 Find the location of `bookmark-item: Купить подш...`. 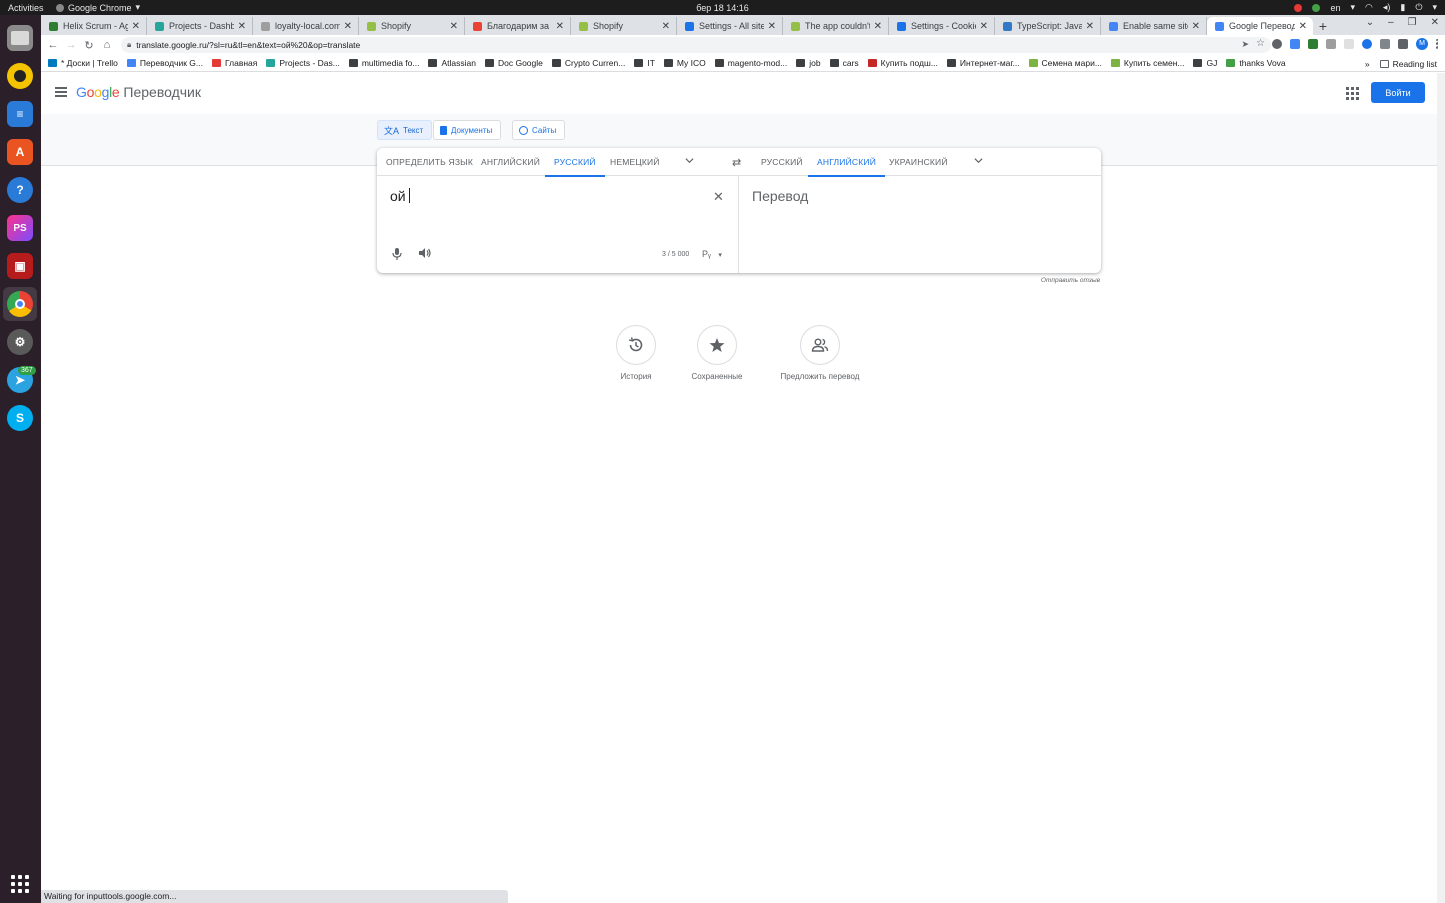

bookmark-item: Купить подш... is located at coordinates (902, 63).